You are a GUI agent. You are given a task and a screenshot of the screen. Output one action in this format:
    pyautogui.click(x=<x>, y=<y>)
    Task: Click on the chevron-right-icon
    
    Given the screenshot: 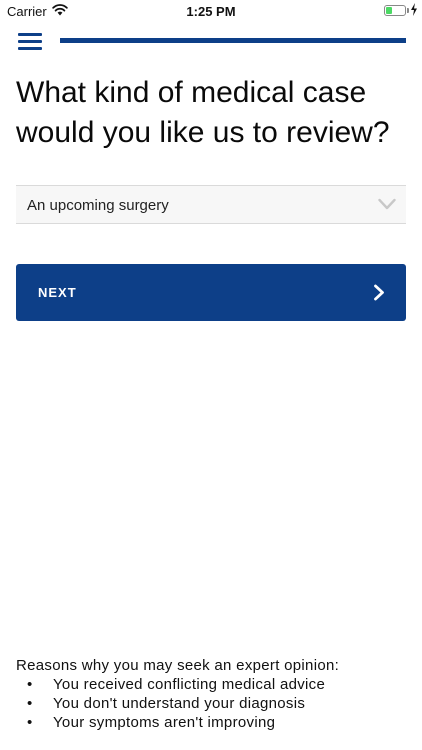 What is the action you would take?
    pyautogui.click(x=379, y=292)
    